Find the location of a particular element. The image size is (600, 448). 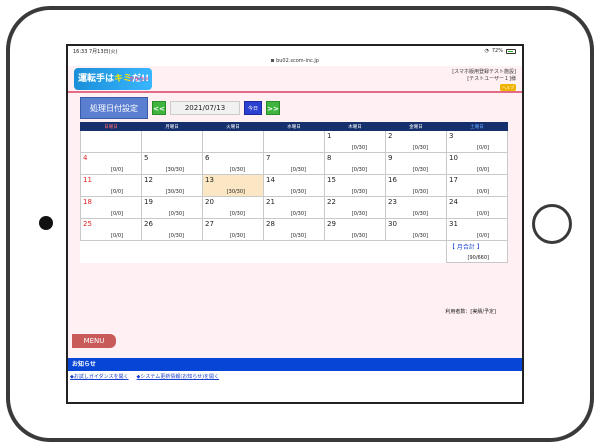

calendar-day-cell: 27 [0/30] is located at coordinates (233, 229).